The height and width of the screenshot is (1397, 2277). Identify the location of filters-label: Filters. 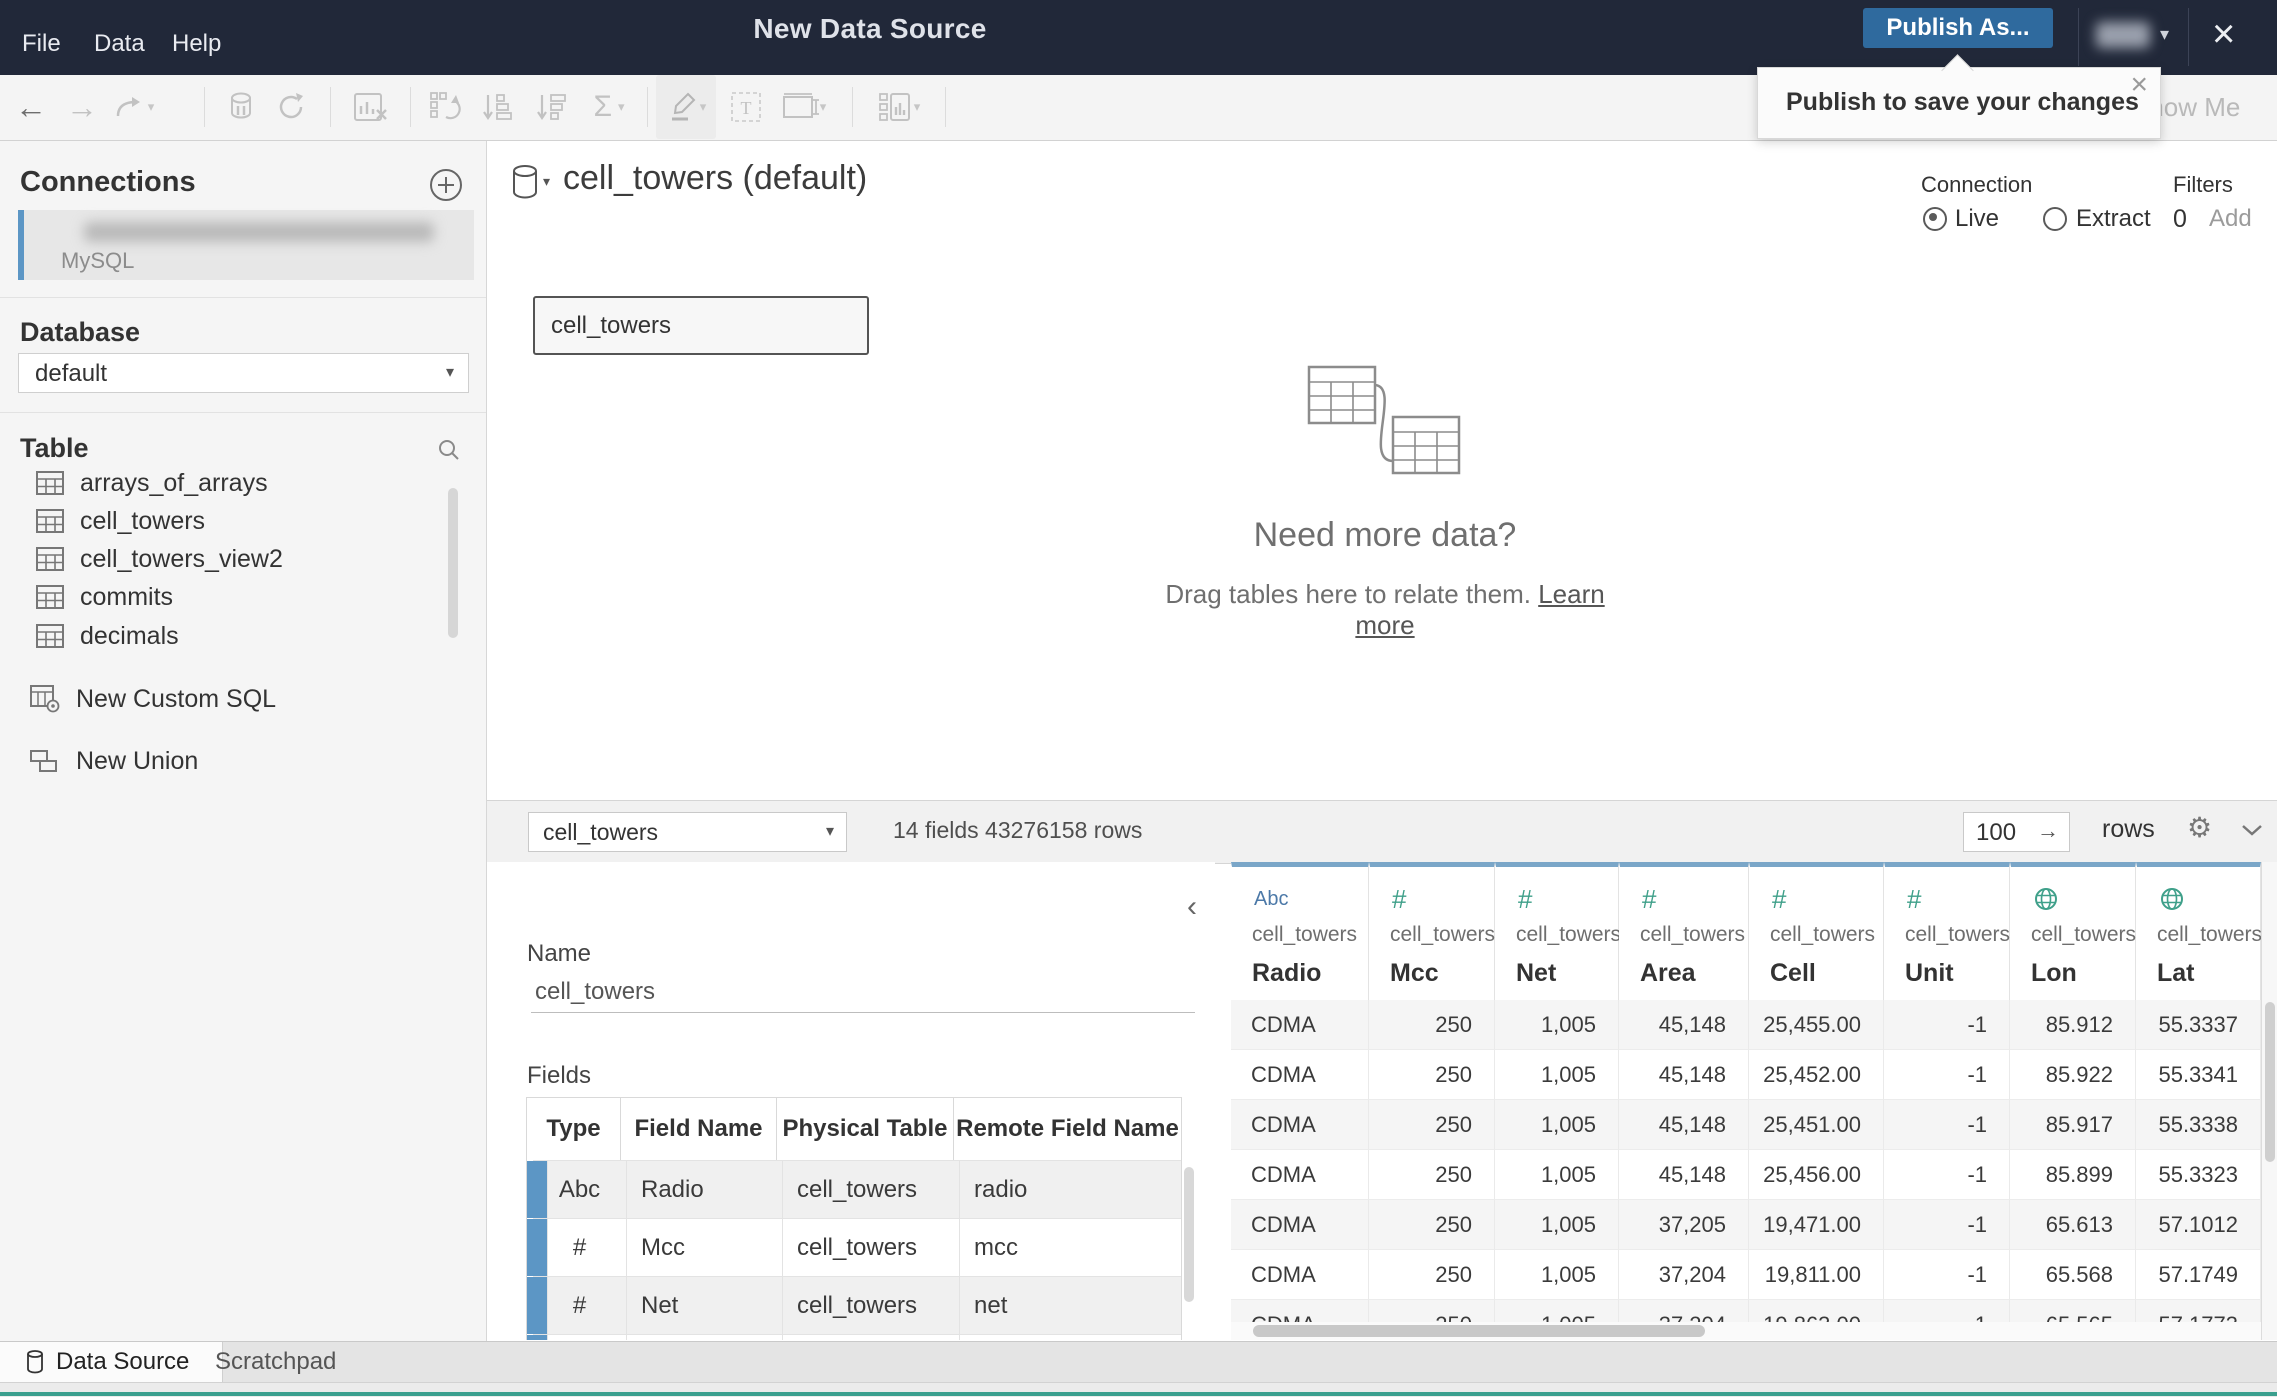
(2203, 184).